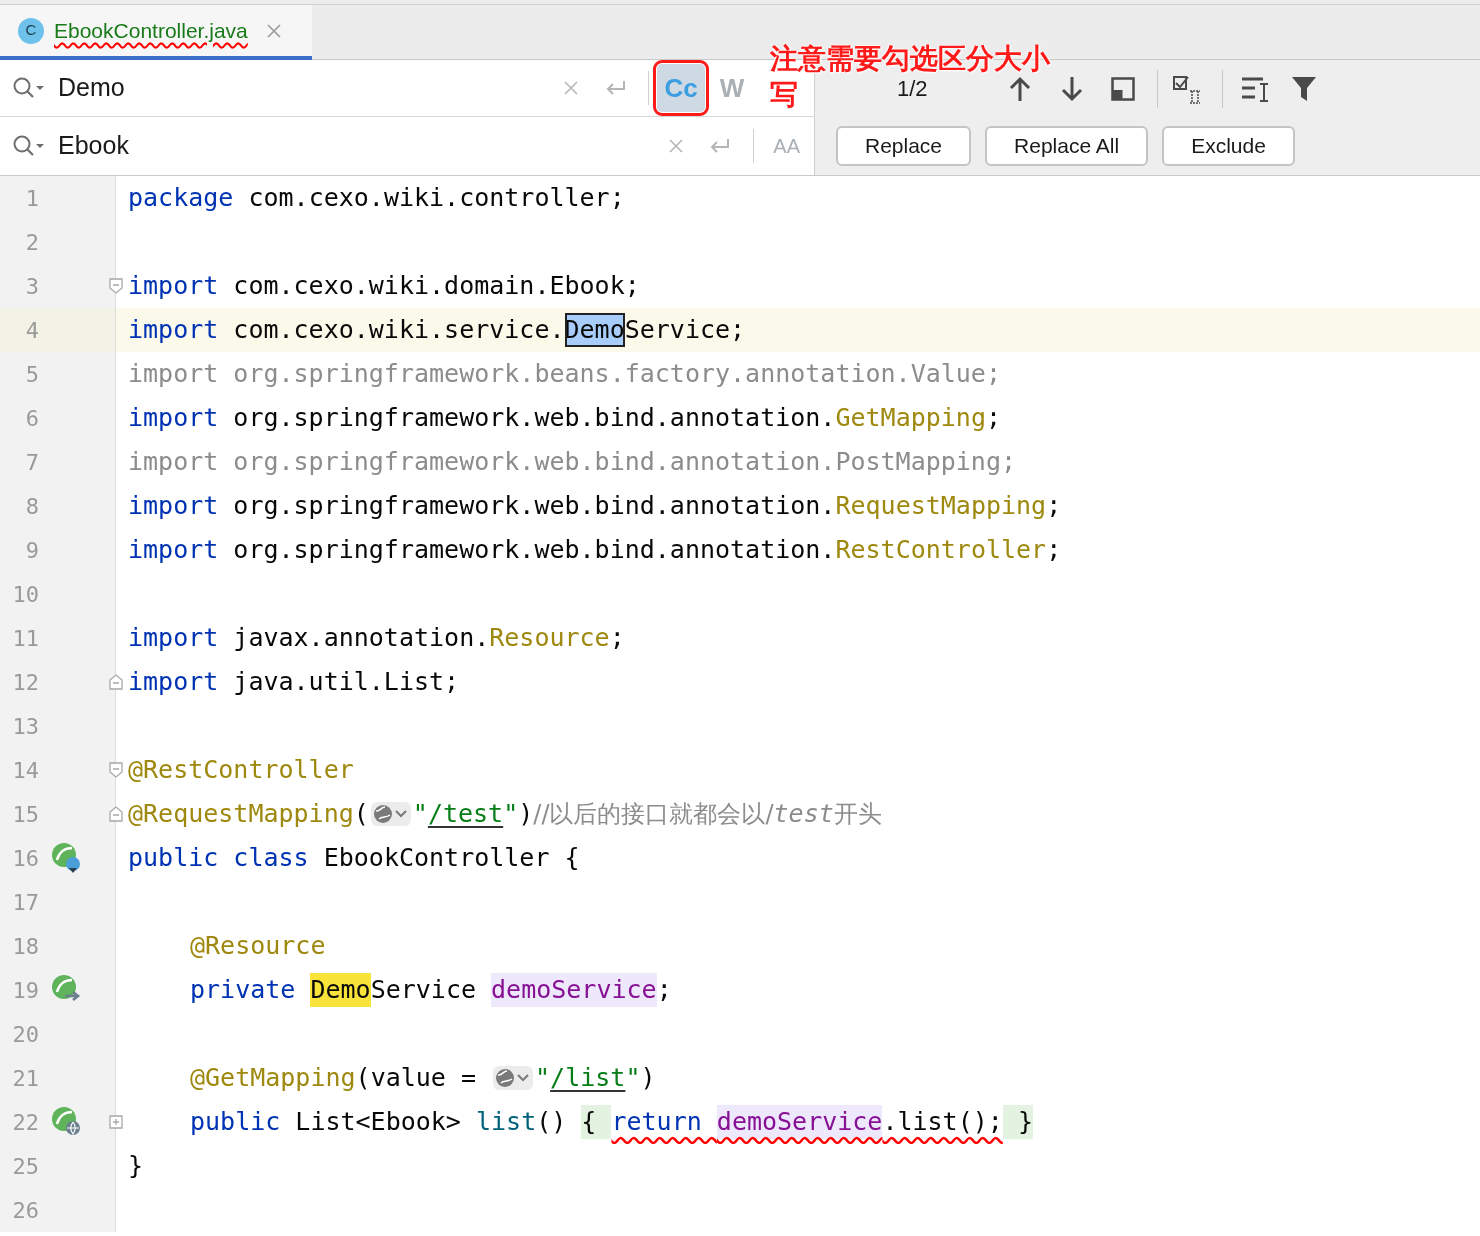 Image resolution: width=1480 pixels, height=1236 pixels. What do you see at coordinates (423, 1078) in the screenshot?
I see `code-line: @GetMapping(value = "/list")` at bounding box center [423, 1078].